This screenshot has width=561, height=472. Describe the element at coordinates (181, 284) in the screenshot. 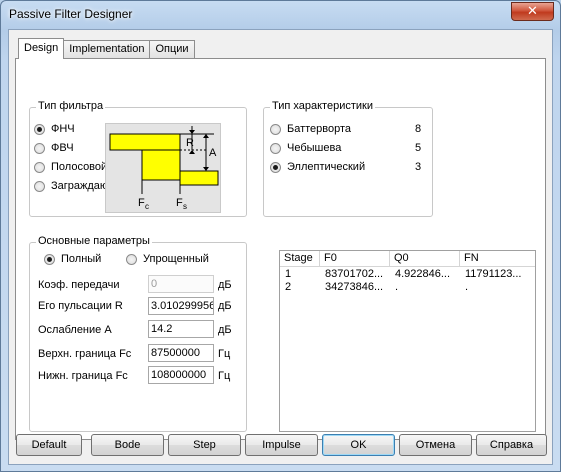

I see `gain-input: 0` at that location.